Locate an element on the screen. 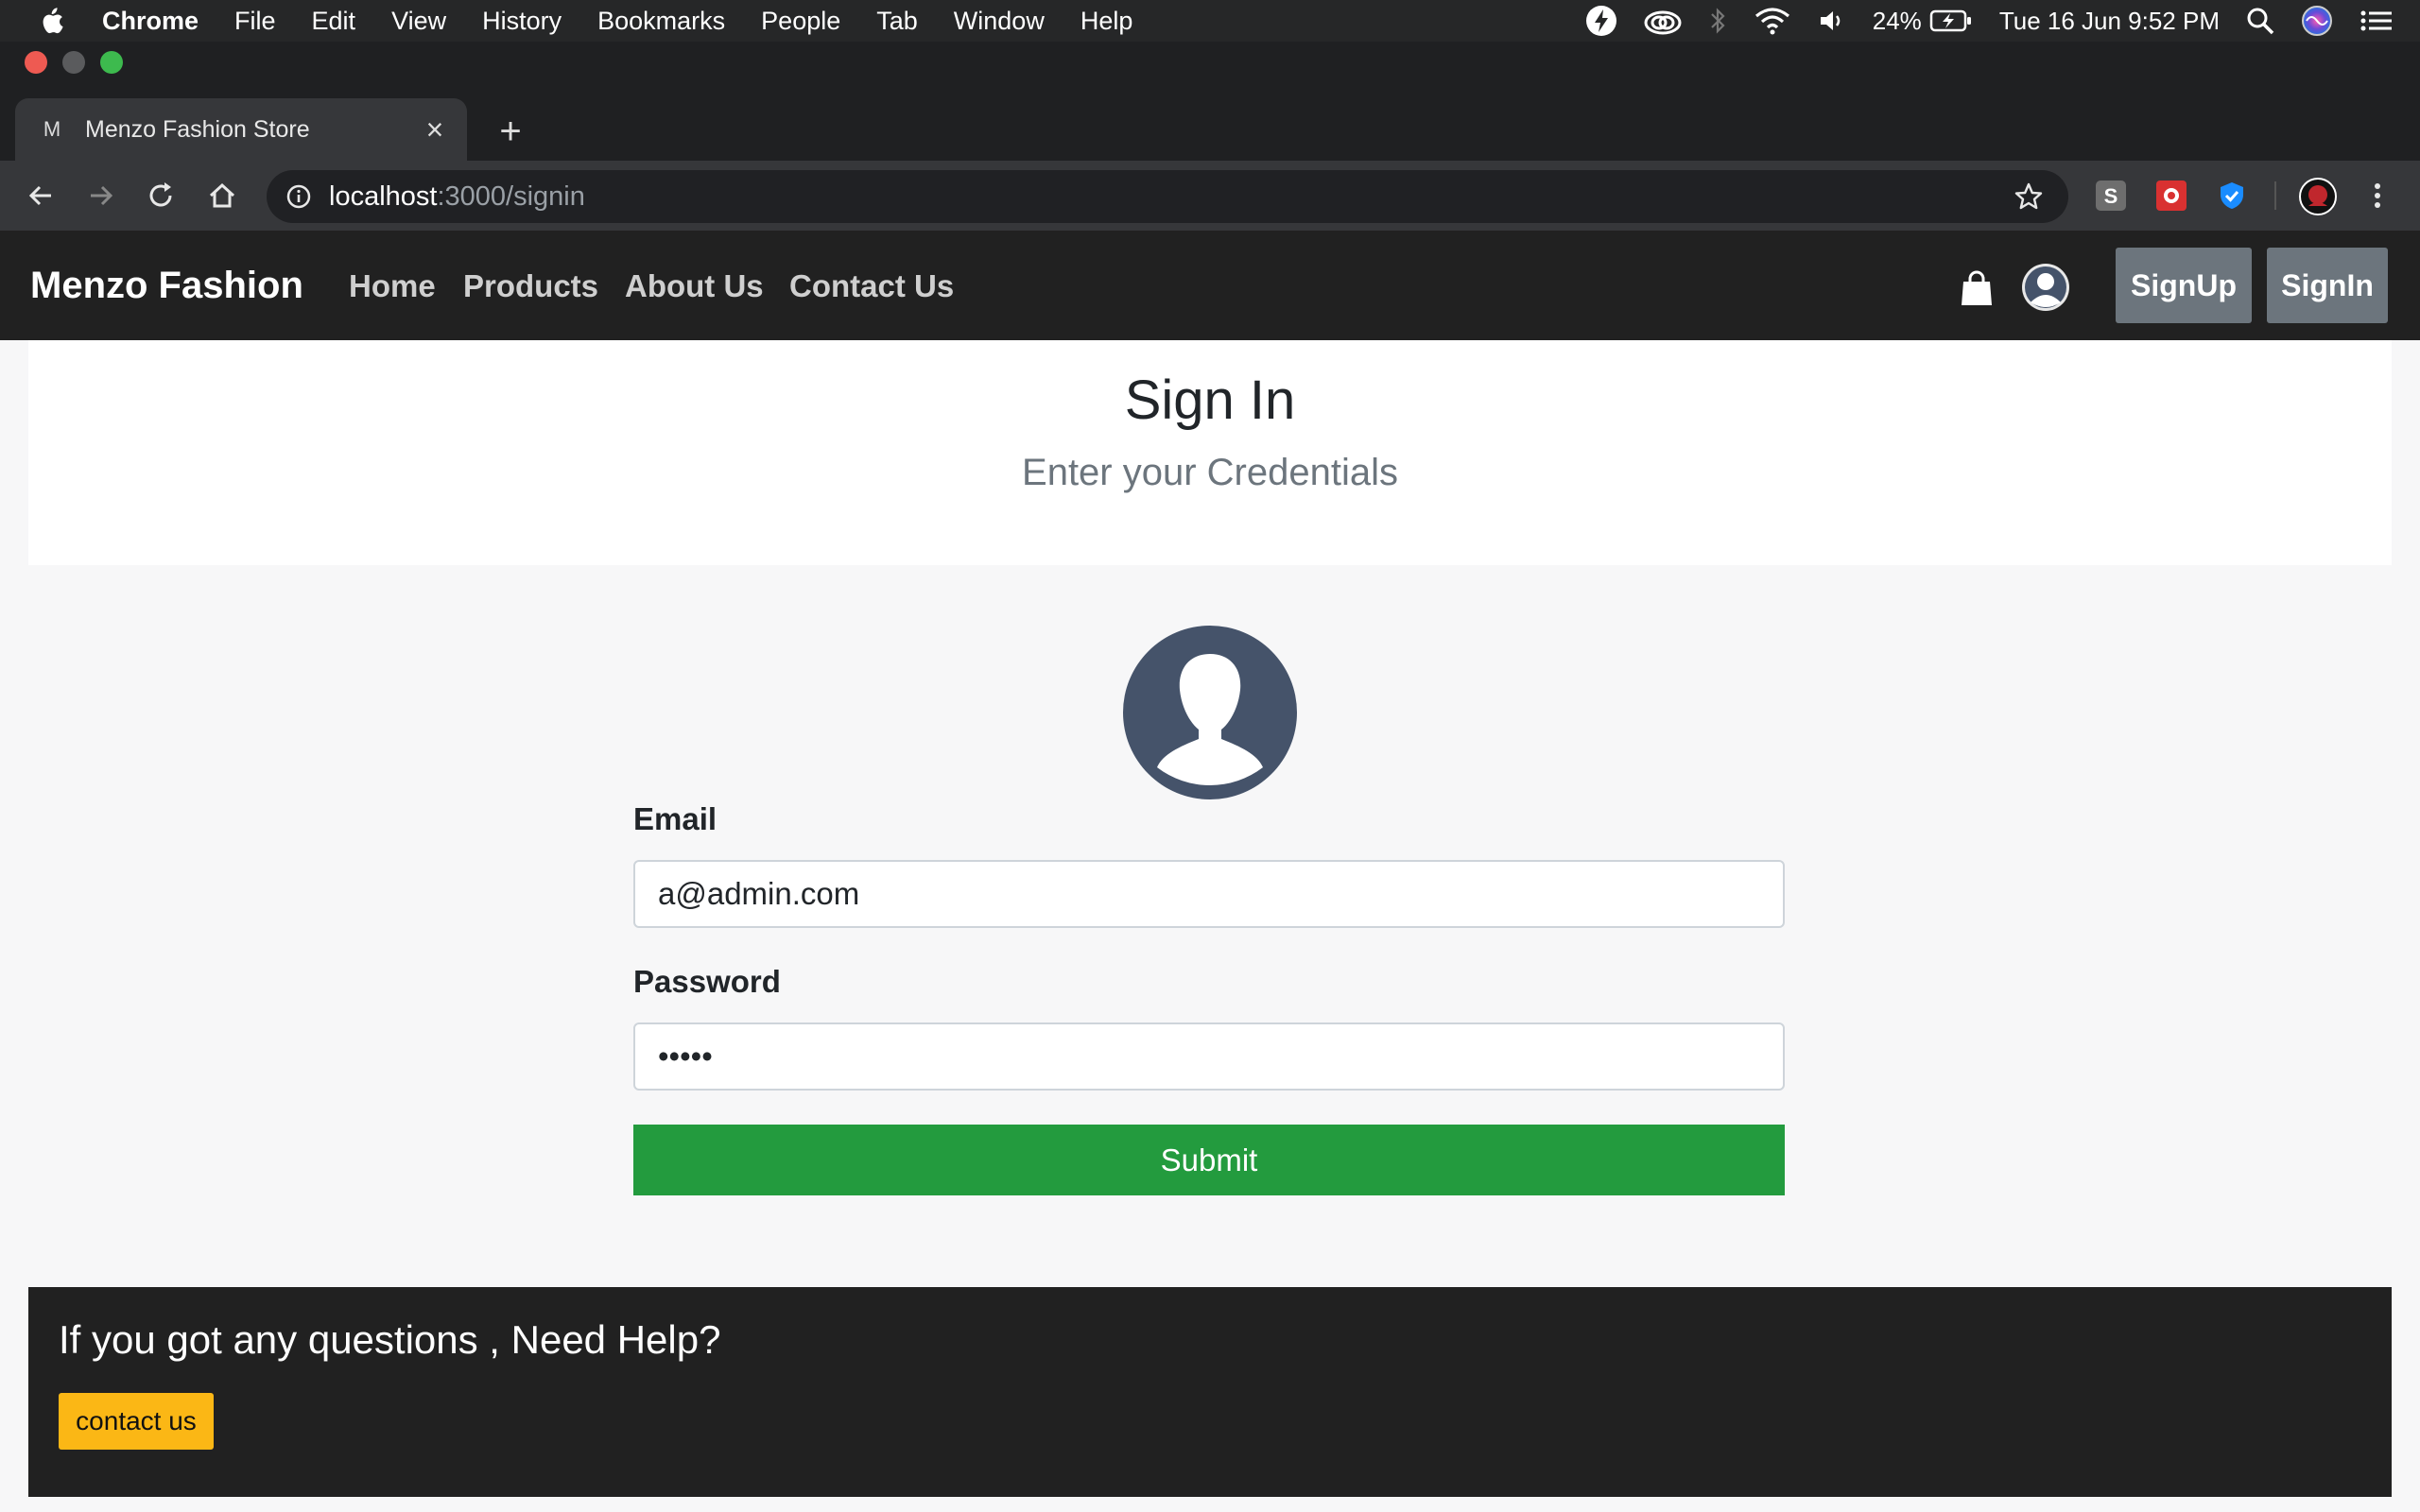 This screenshot has width=2420, height=1512. browser-tab-active: M Menzo Fashion Store × is located at coordinates (241, 129).